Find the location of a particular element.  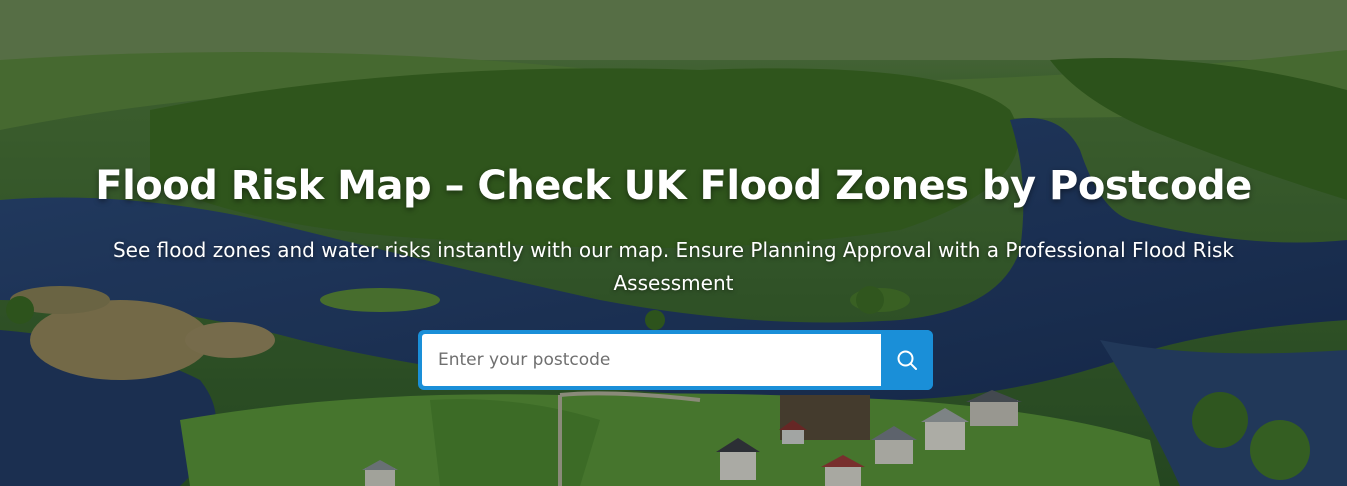

search-button is located at coordinates (907, 360).